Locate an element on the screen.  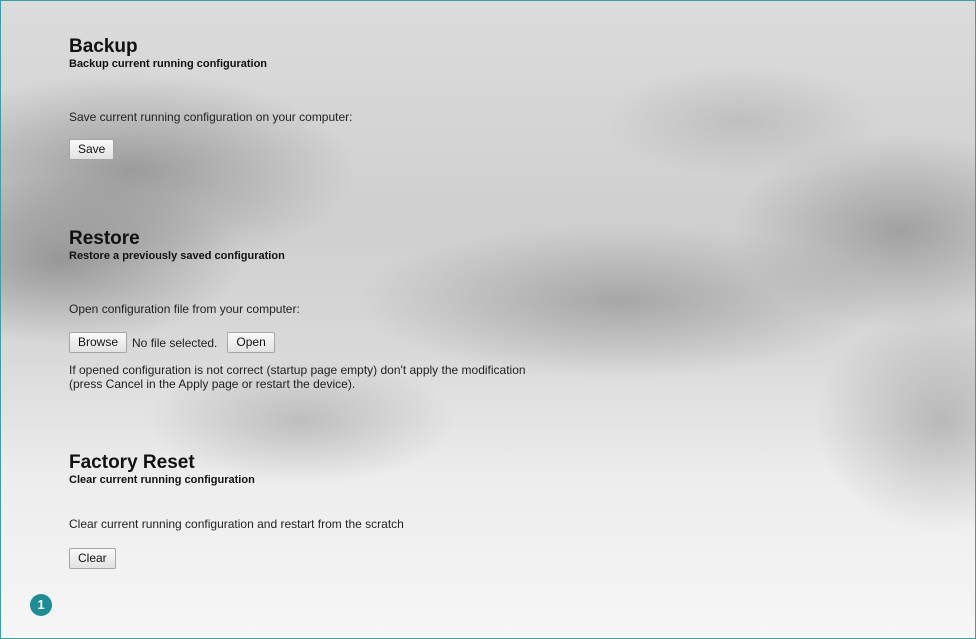
browse-button: Browse is located at coordinates (98, 342).